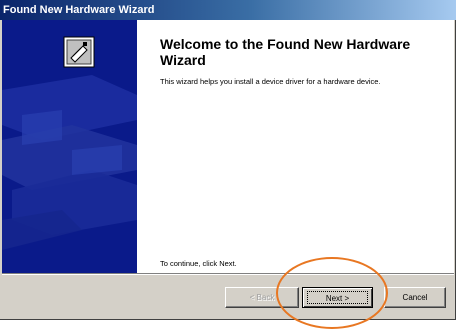 The image size is (456, 334). Describe the element at coordinates (228, 10) in the screenshot. I see `window-title-bar: Found New Hardware Wizard` at that location.